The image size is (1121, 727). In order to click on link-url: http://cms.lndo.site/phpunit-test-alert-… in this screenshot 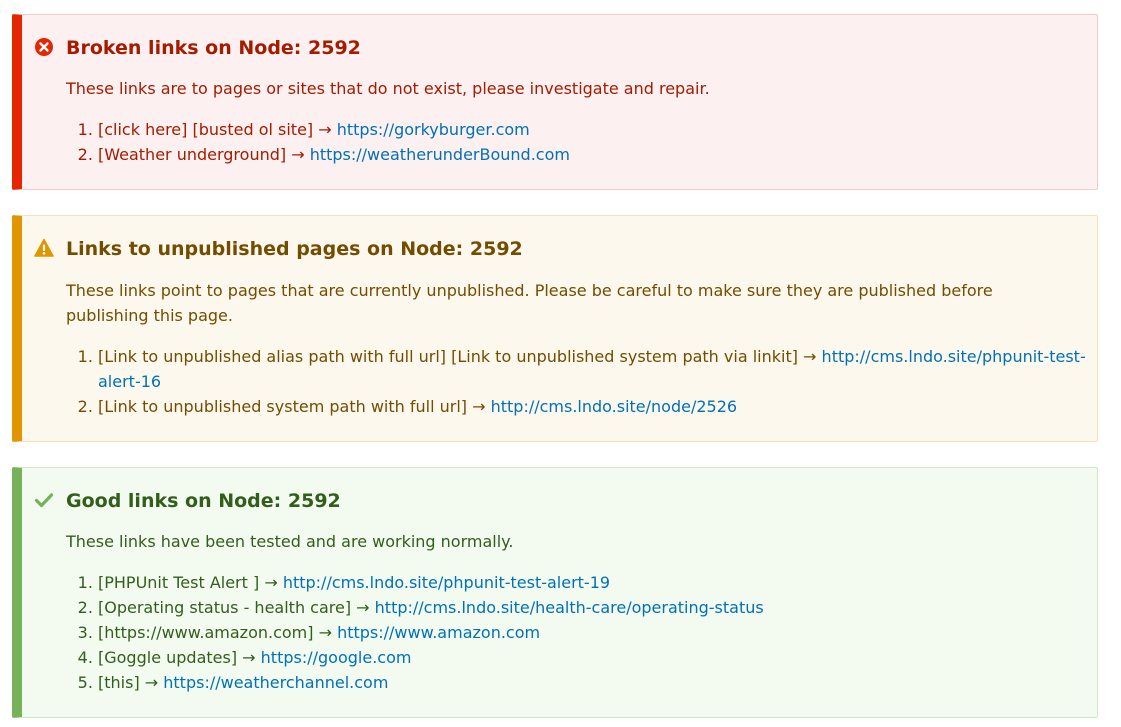, I will do `click(446, 582)`.